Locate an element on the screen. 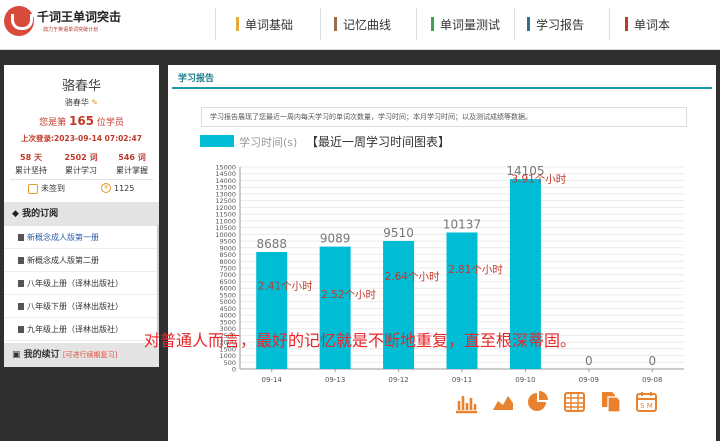 The height and width of the screenshot is (441, 720). nav-item-vocab-test: 单词量测试 is located at coordinates (465, 24).